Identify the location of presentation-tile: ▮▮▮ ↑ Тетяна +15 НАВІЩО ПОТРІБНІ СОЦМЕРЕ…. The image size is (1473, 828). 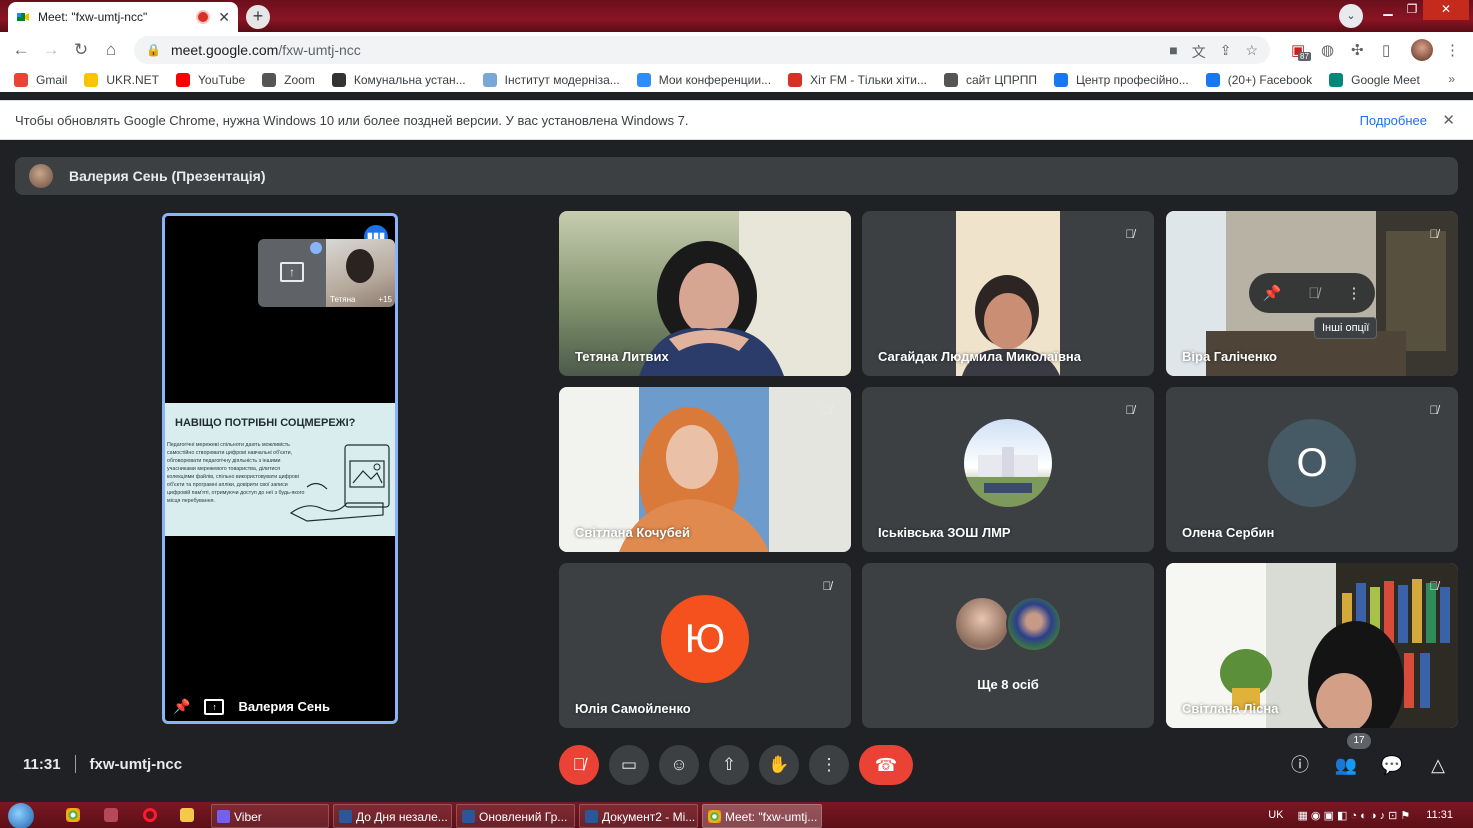
(280, 468).